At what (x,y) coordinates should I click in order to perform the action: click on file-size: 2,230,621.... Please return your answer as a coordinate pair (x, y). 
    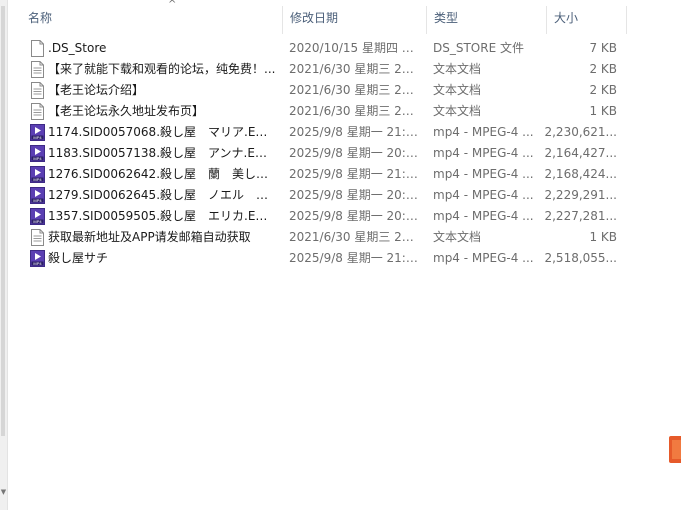
    Looking at the image, I should click on (580, 132).